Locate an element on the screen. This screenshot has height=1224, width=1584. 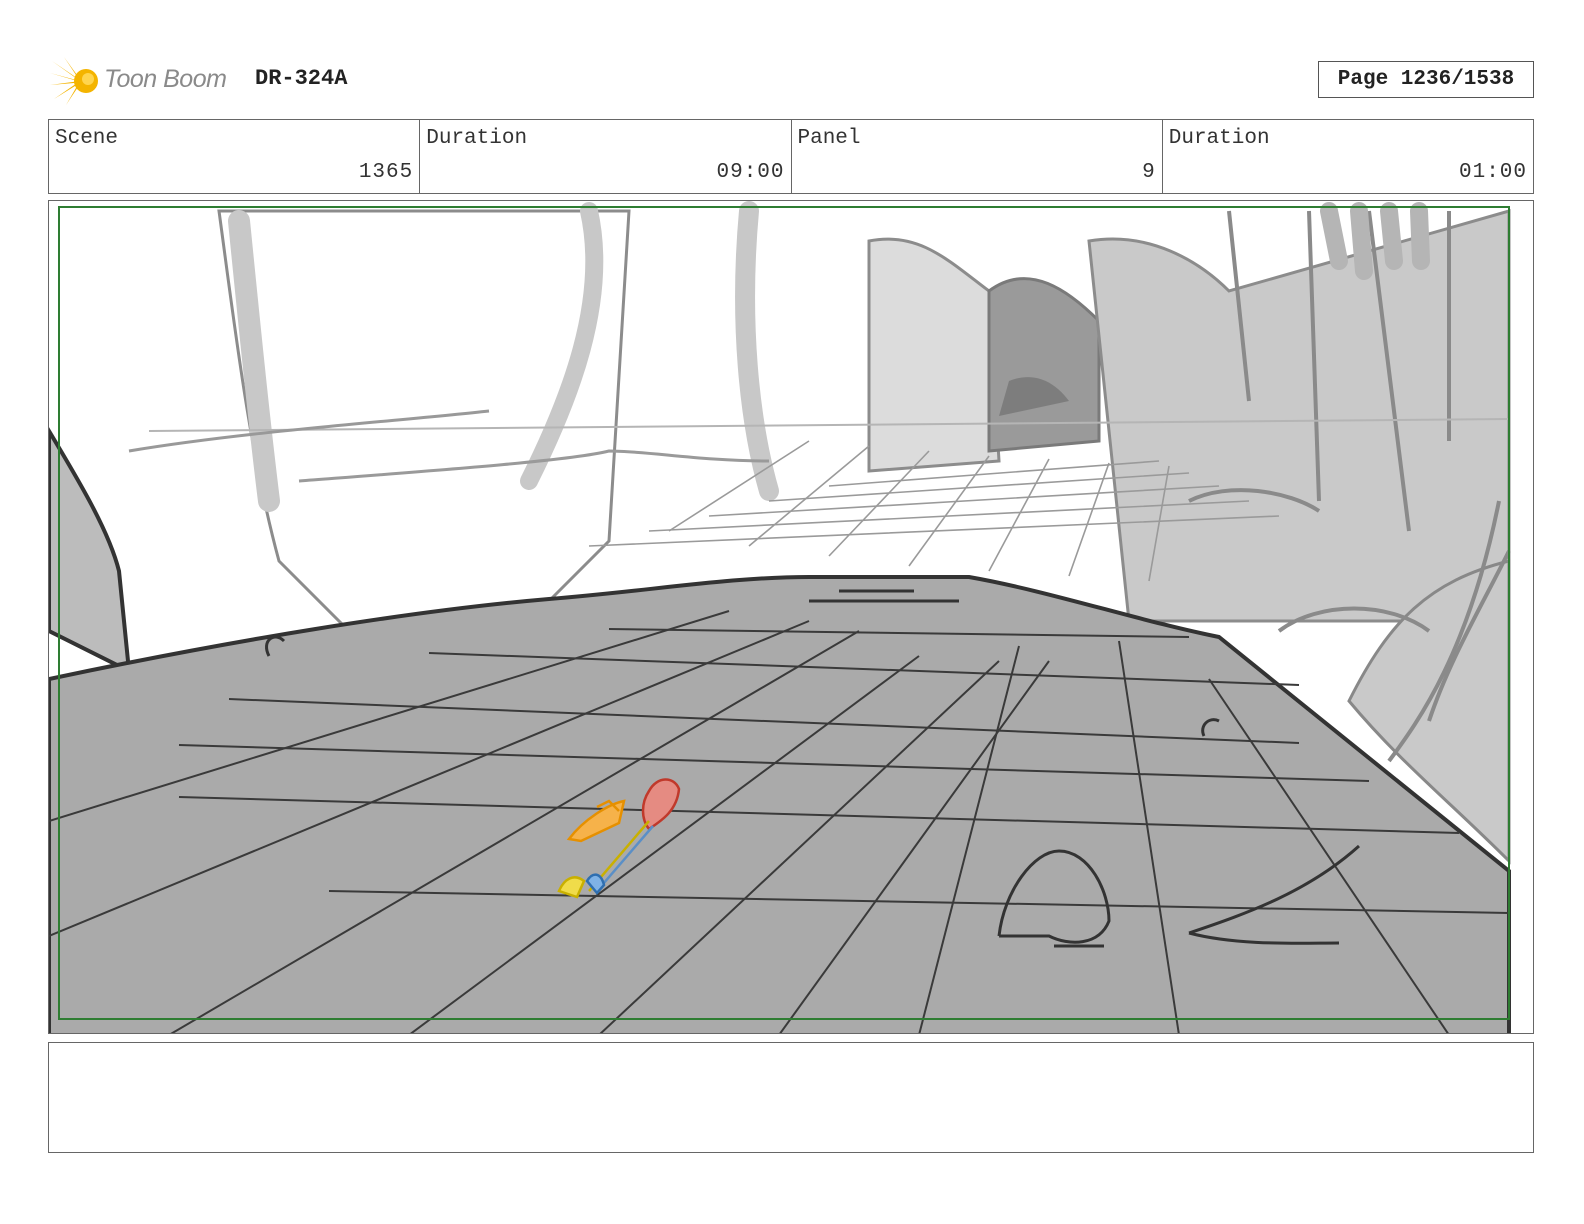
panel-duration-value: 01:00 is located at coordinates (1492, 172).